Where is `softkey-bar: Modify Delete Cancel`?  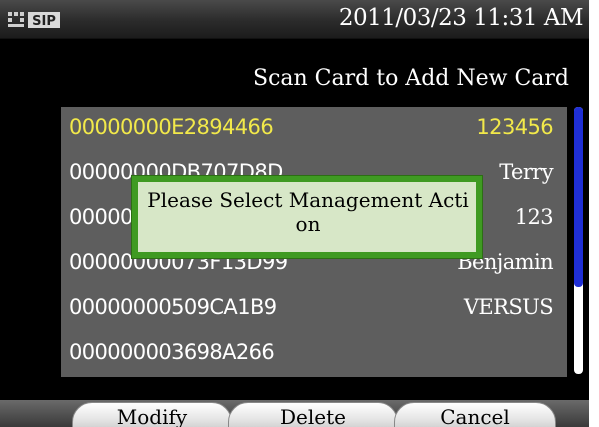 softkey-bar: Modify Delete Cancel is located at coordinates (294, 413).